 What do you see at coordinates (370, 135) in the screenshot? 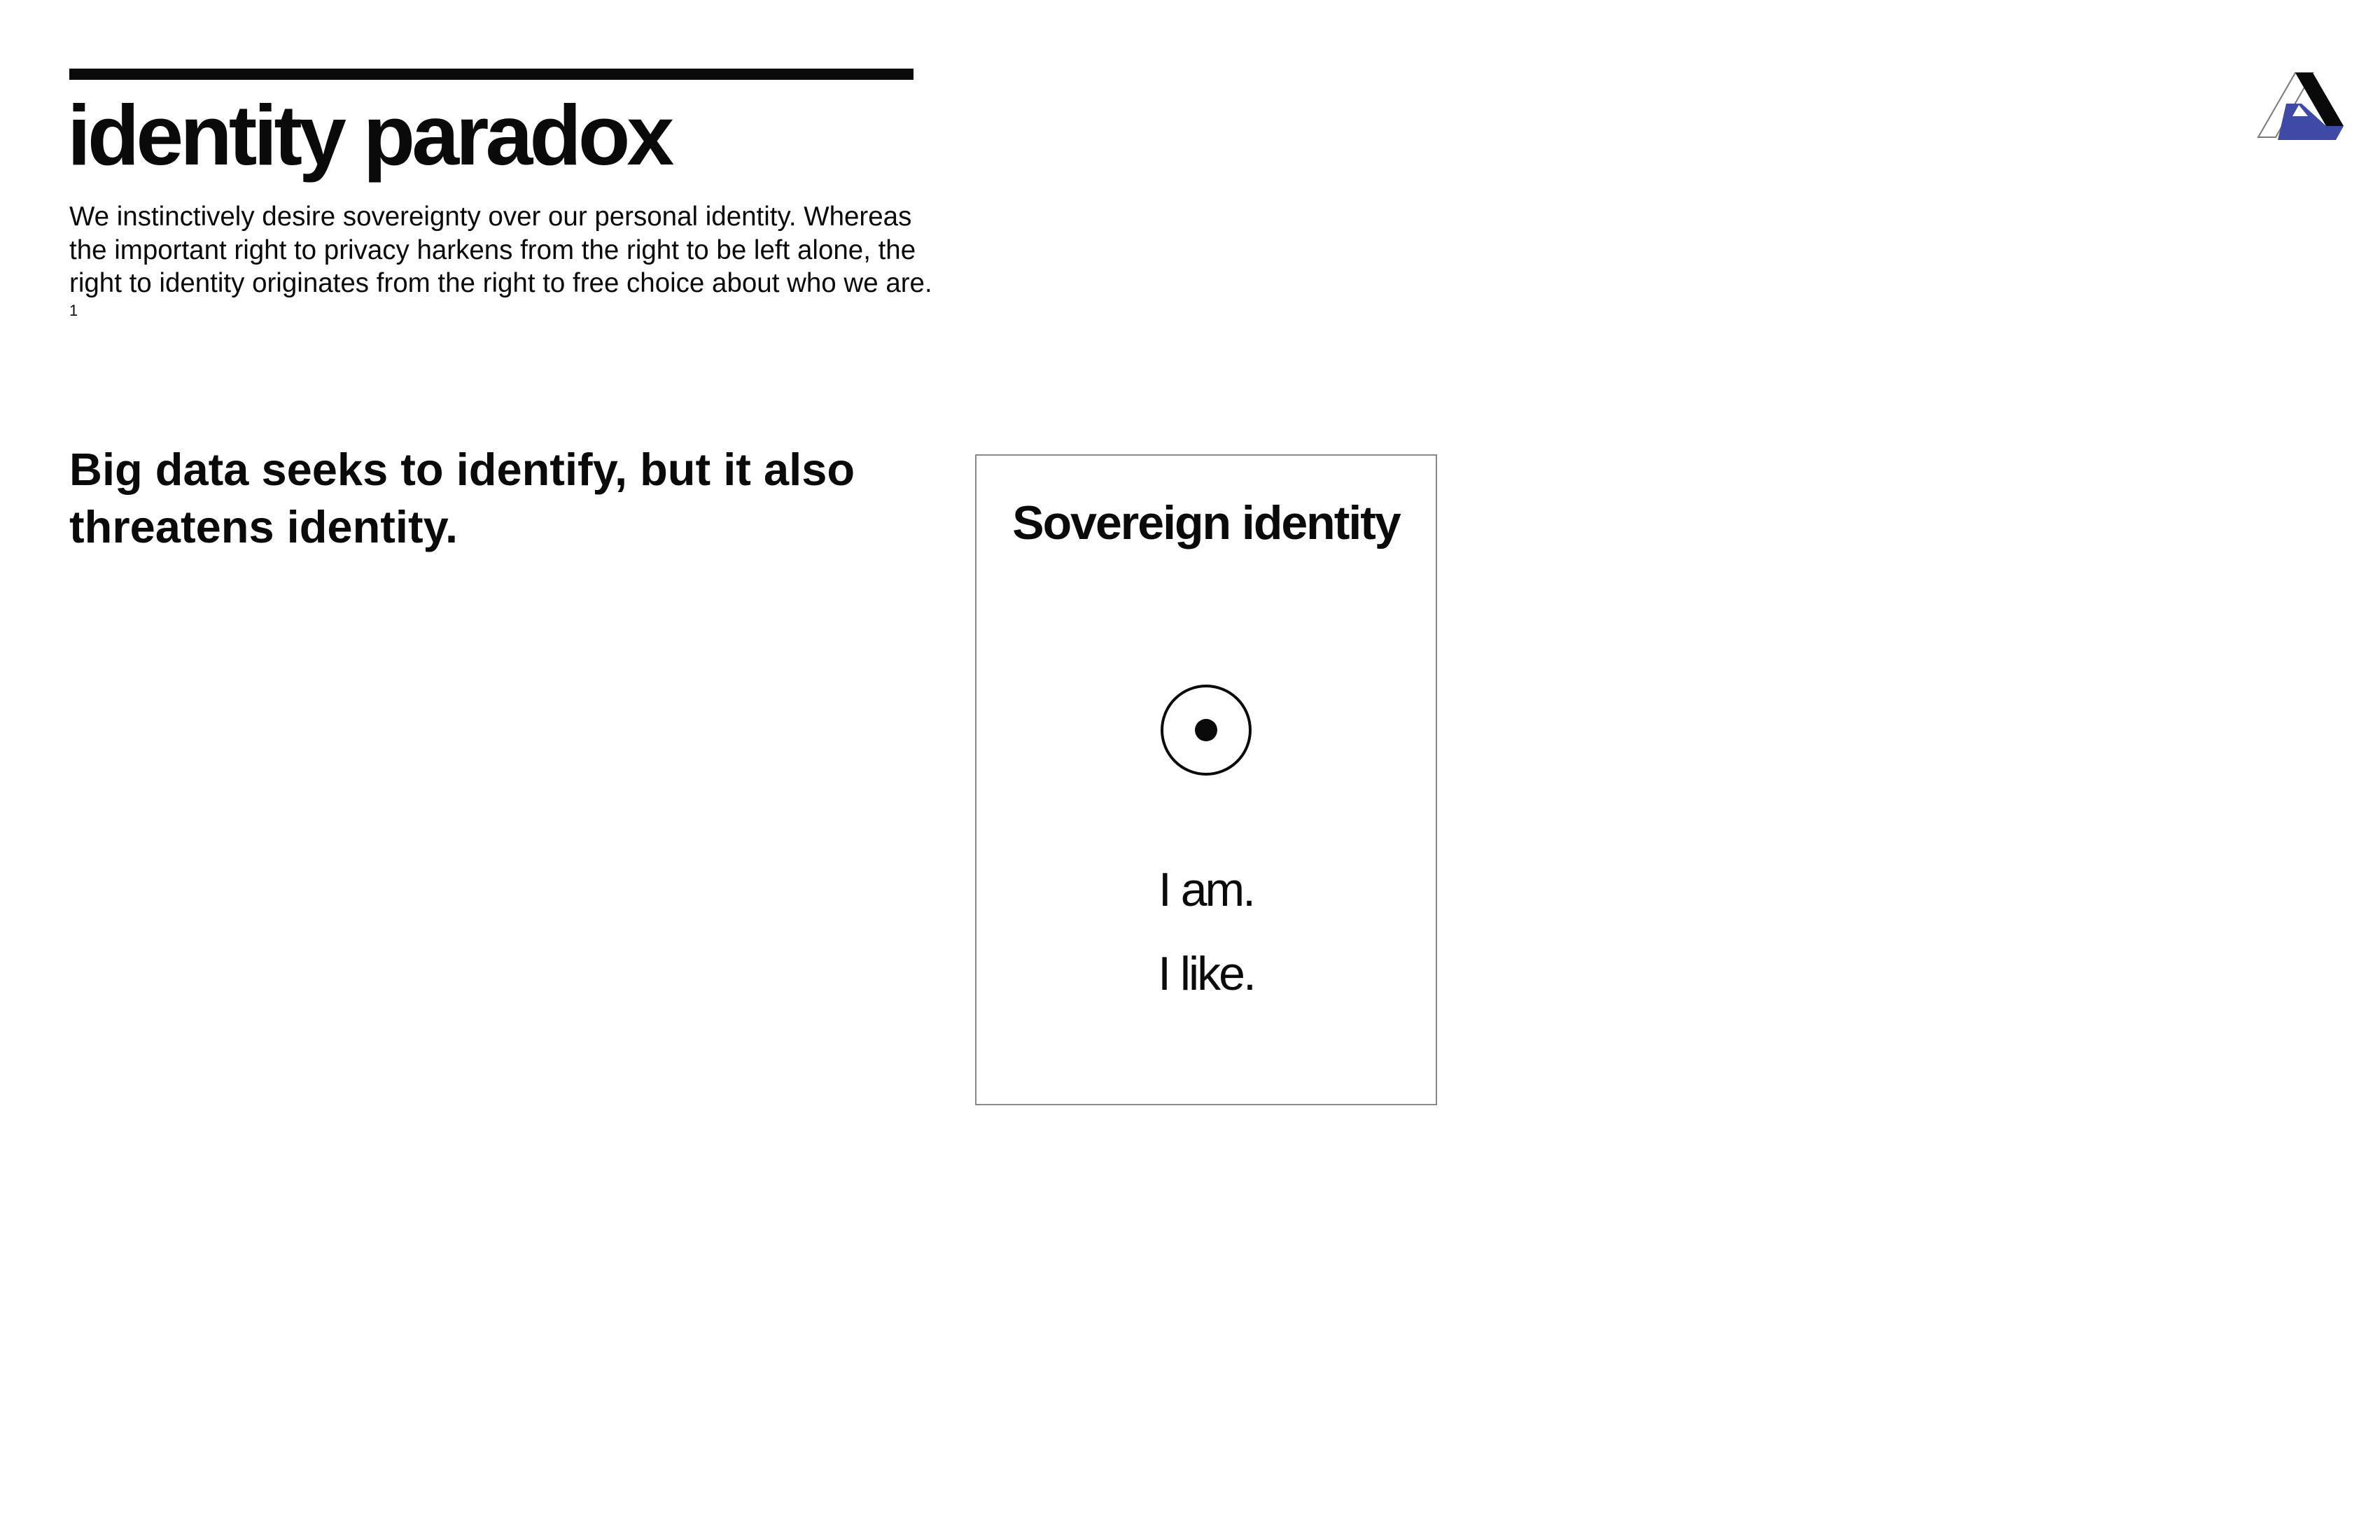
I see `page-title: identity paradox` at bounding box center [370, 135].